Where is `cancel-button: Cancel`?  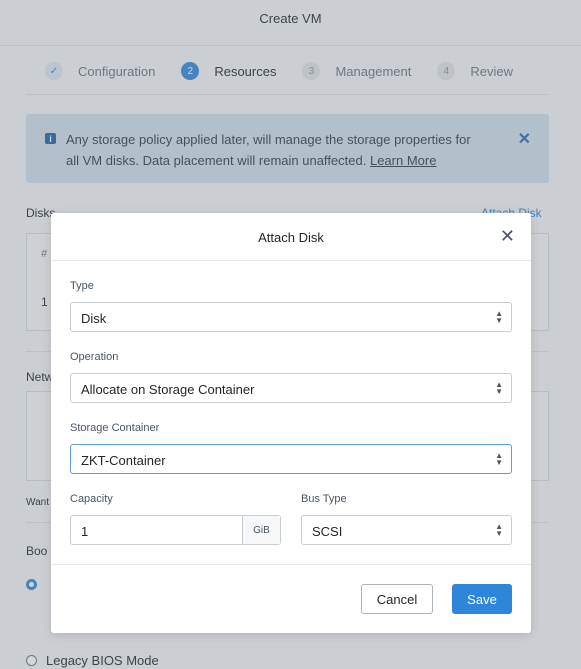 cancel-button: Cancel is located at coordinates (397, 599).